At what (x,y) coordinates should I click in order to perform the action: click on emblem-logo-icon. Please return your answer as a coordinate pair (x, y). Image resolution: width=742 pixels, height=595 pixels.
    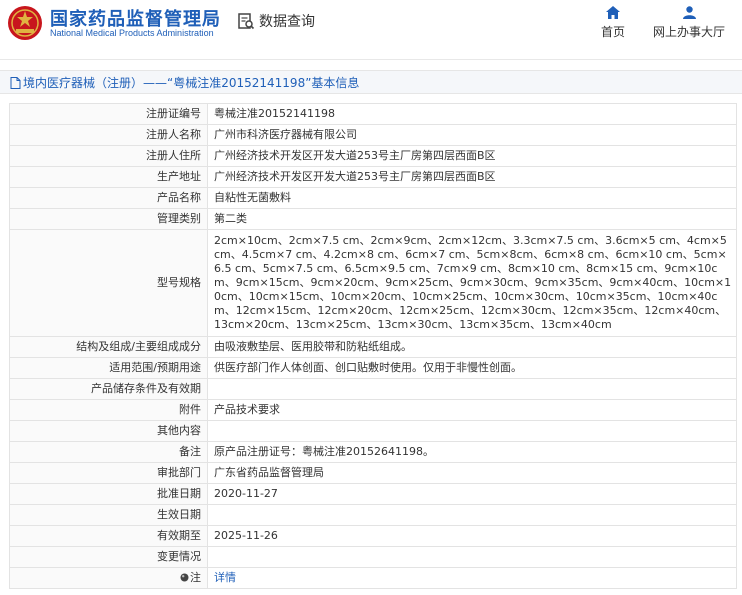
    Looking at the image, I should click on (25, 23).